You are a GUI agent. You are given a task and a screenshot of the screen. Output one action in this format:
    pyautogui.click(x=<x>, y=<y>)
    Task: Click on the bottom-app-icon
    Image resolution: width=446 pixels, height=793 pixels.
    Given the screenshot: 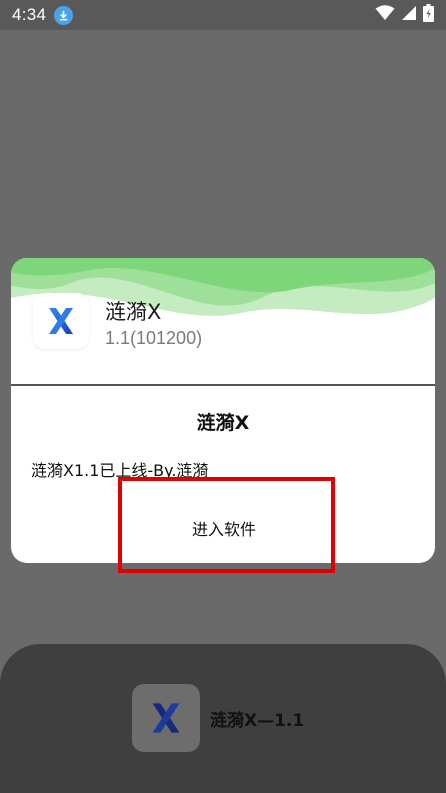 What is the action you would take?
    pyautogui.click(x=166, y=718)
    